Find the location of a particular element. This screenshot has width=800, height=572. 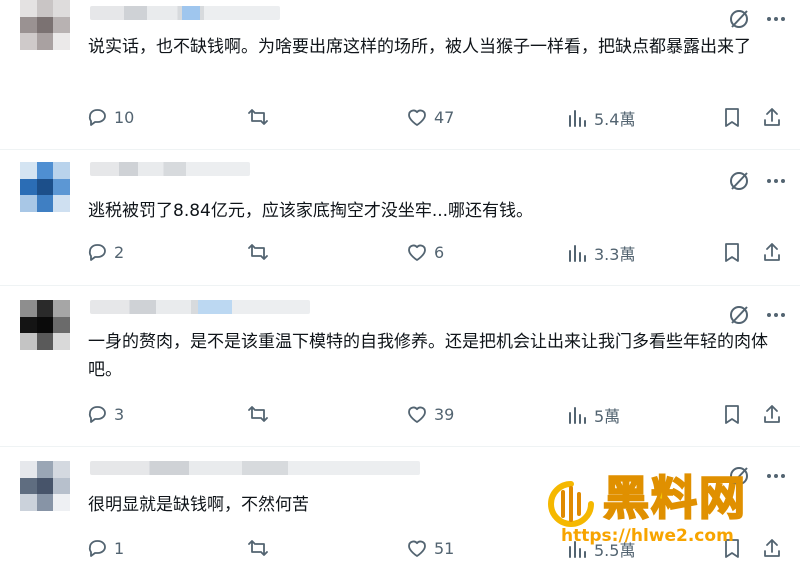

action-bar: 3 39 5萬 is located at coordinates (436, 415).